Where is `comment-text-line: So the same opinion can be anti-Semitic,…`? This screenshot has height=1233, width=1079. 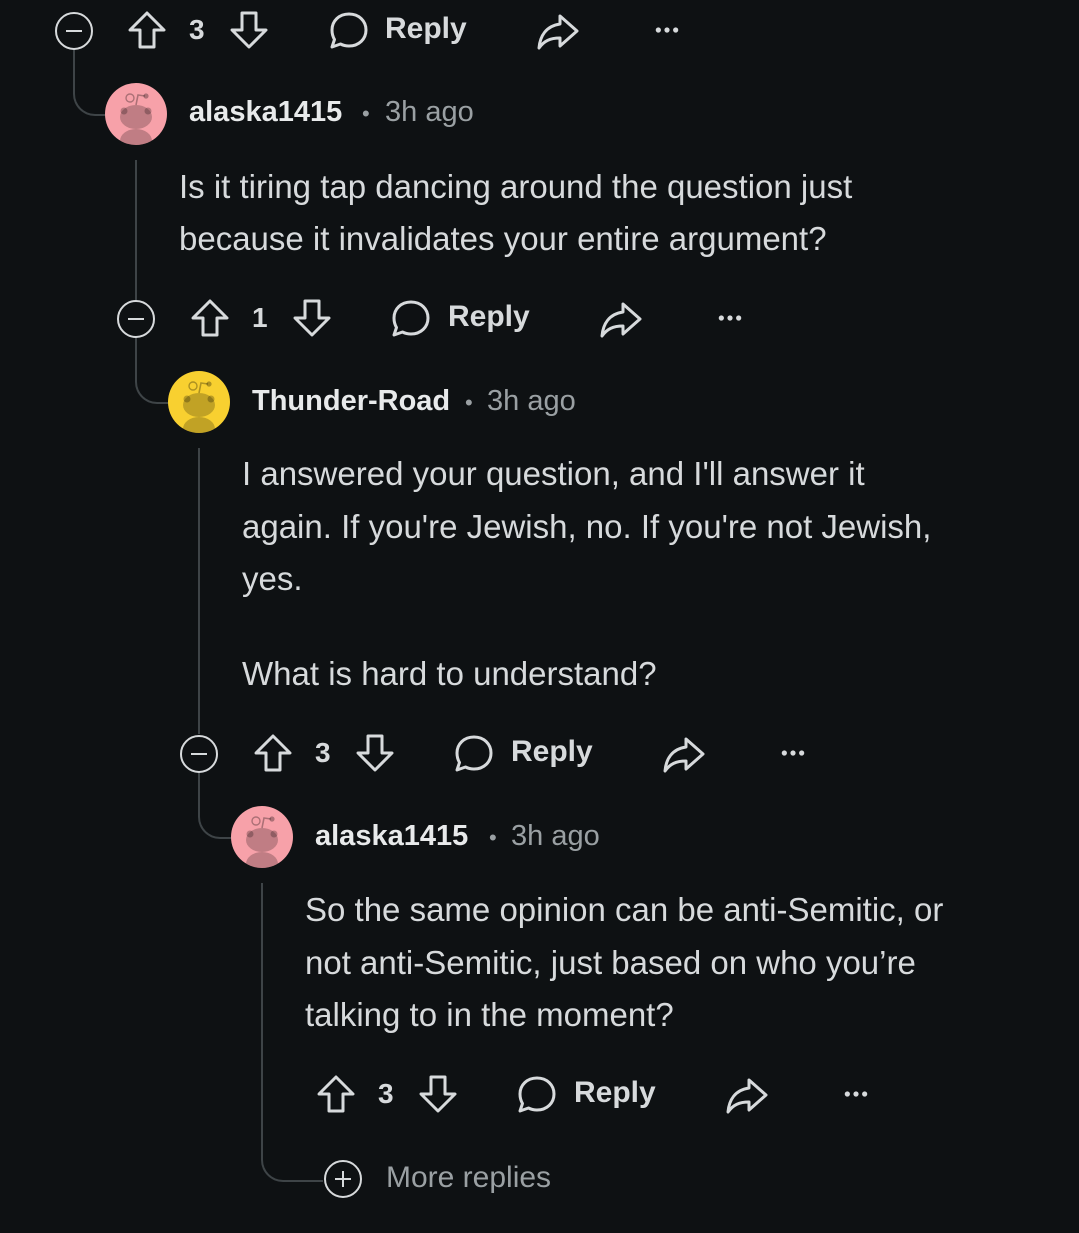 comment-text-line: So the same opinion can be anti-Semitic,… is located at coordinates (624, 909).